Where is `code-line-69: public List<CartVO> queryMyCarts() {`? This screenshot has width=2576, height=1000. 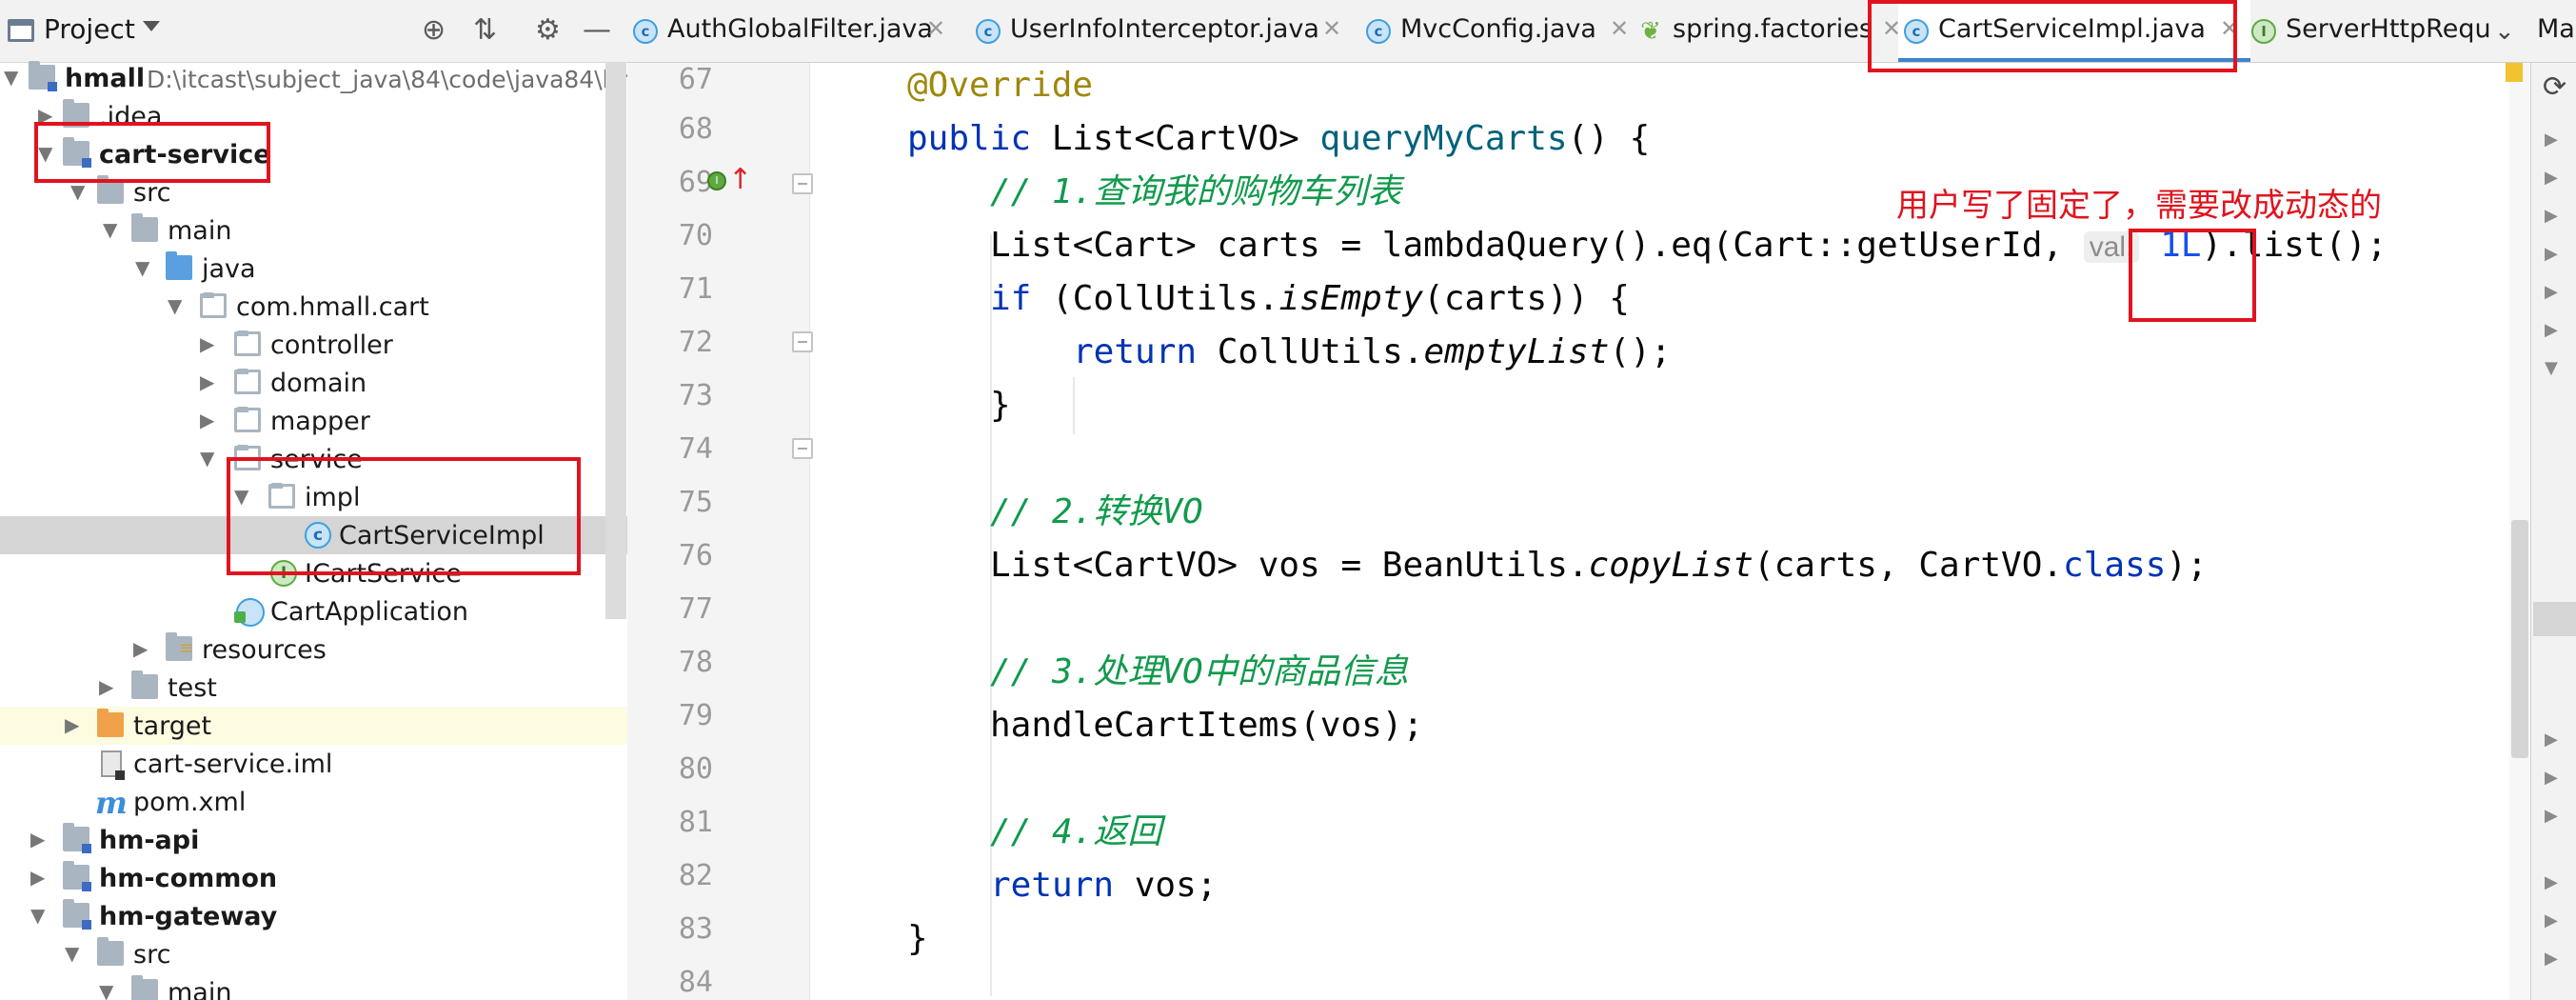
code-line-69: public List<CartVO> queryMyCarts() { is located at coordinates (1278, 139).